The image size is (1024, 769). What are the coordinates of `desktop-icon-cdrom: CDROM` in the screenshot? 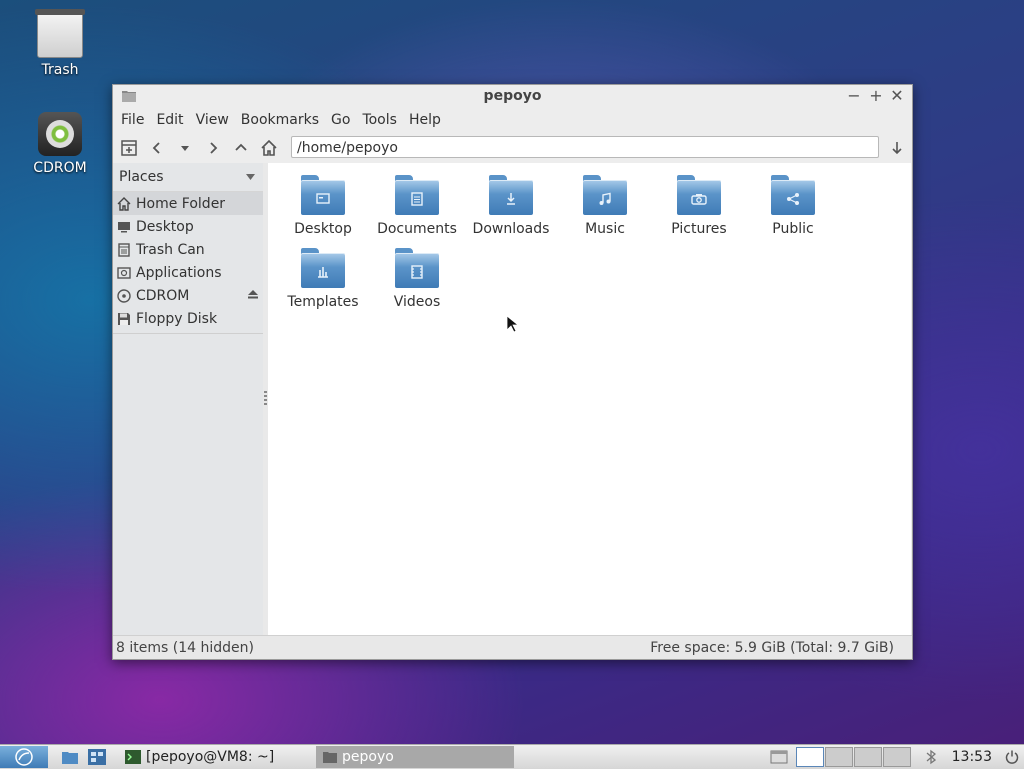 It's located at (60, 144).